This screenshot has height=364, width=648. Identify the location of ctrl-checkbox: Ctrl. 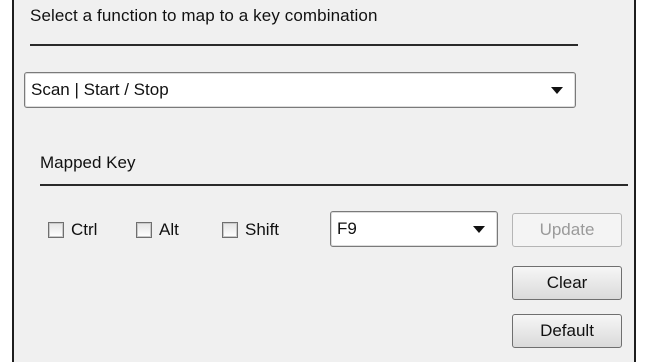
(72, 230).